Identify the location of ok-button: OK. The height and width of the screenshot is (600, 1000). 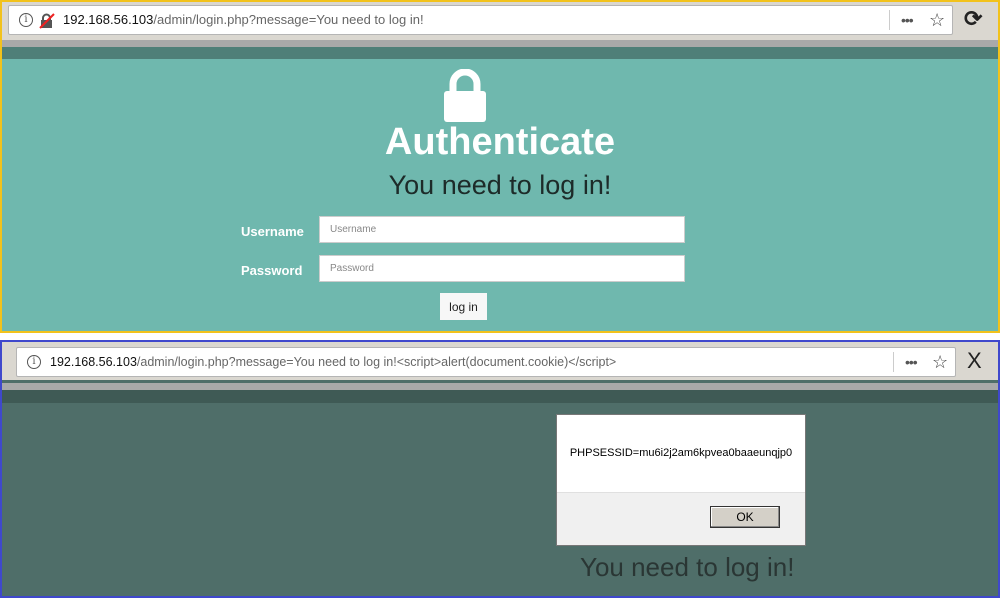
(745, 517).